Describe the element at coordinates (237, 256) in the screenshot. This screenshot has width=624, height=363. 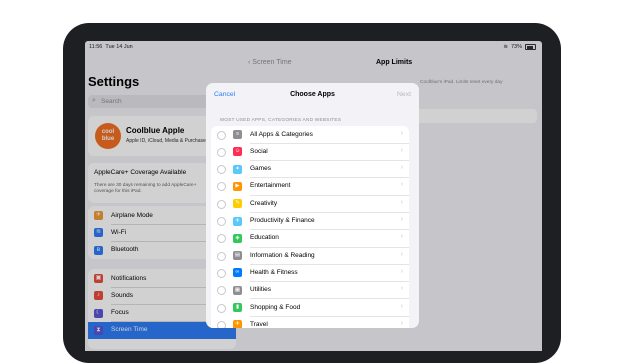
I see `reading-icon: ▤` at that location.